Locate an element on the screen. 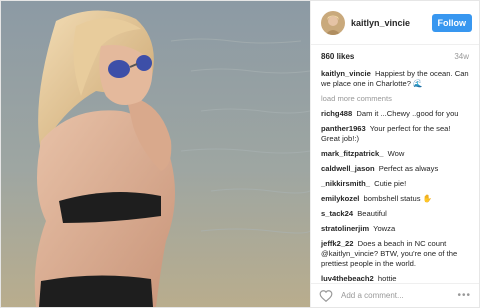  comment-user: jeffk2_22 is located at coordinates (337, 243).